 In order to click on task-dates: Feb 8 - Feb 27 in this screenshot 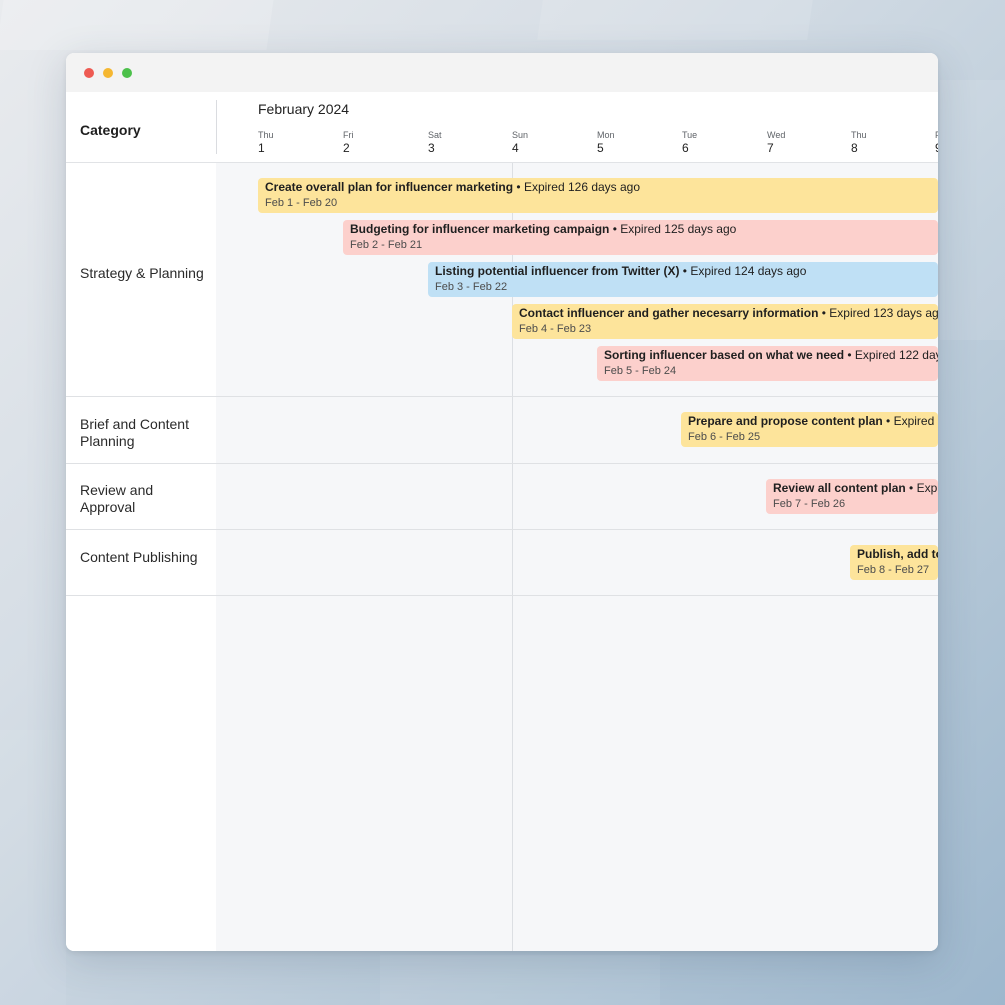, I will do `click(893, 570)`.